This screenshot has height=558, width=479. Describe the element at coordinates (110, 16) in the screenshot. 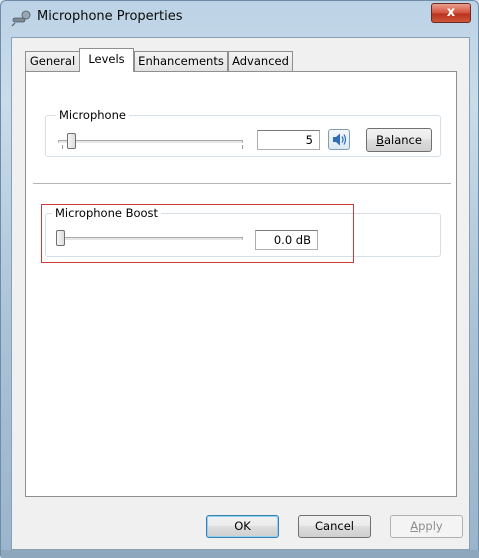

I see `window-title: Microphone Properties` at that location.